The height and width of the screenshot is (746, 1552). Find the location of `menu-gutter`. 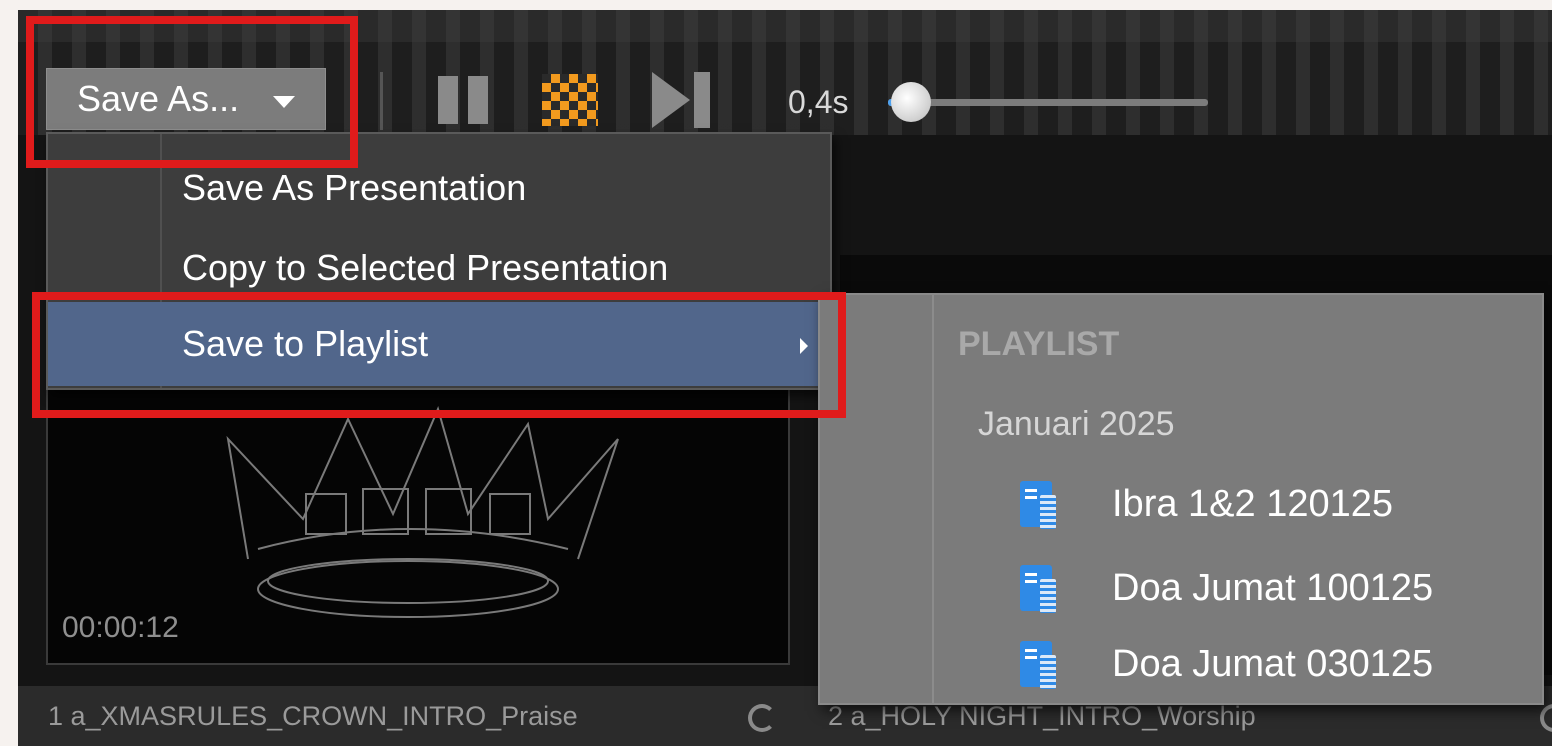

menu-gutter is located at coordinates (933, 499).